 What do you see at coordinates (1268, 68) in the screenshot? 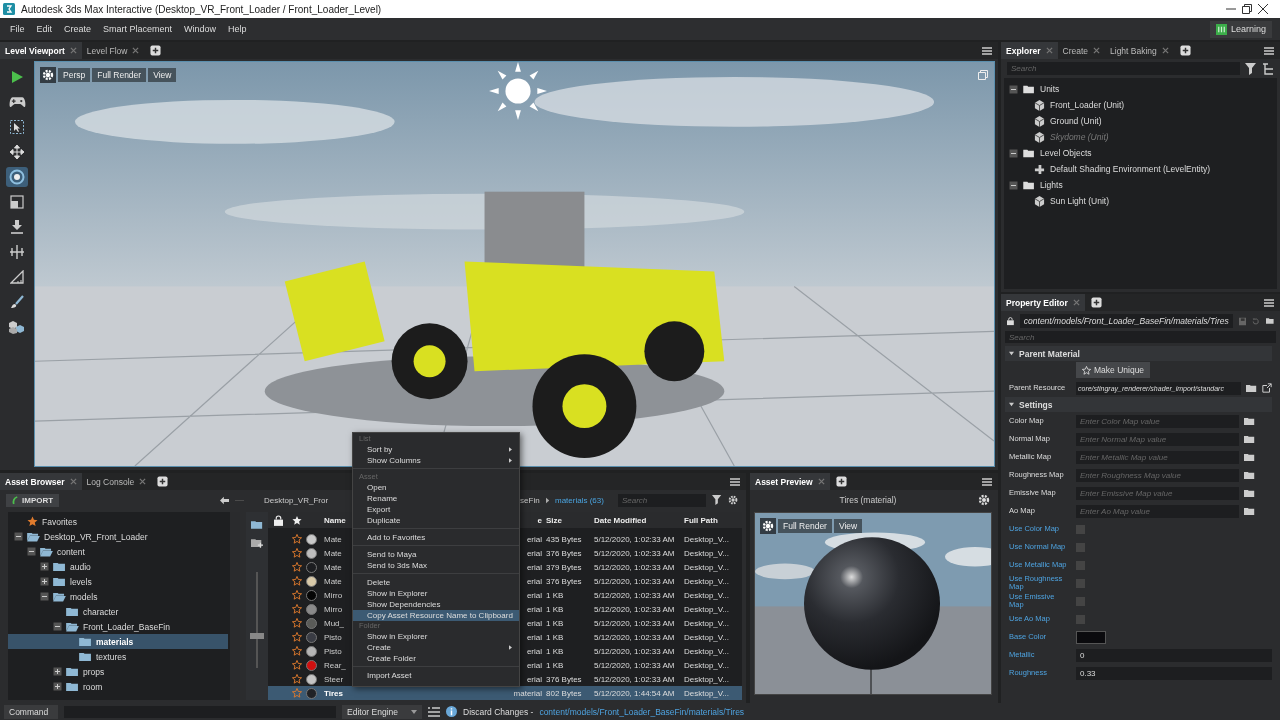
I see `hierarchy-icon` at bounding box center [1268, 68].